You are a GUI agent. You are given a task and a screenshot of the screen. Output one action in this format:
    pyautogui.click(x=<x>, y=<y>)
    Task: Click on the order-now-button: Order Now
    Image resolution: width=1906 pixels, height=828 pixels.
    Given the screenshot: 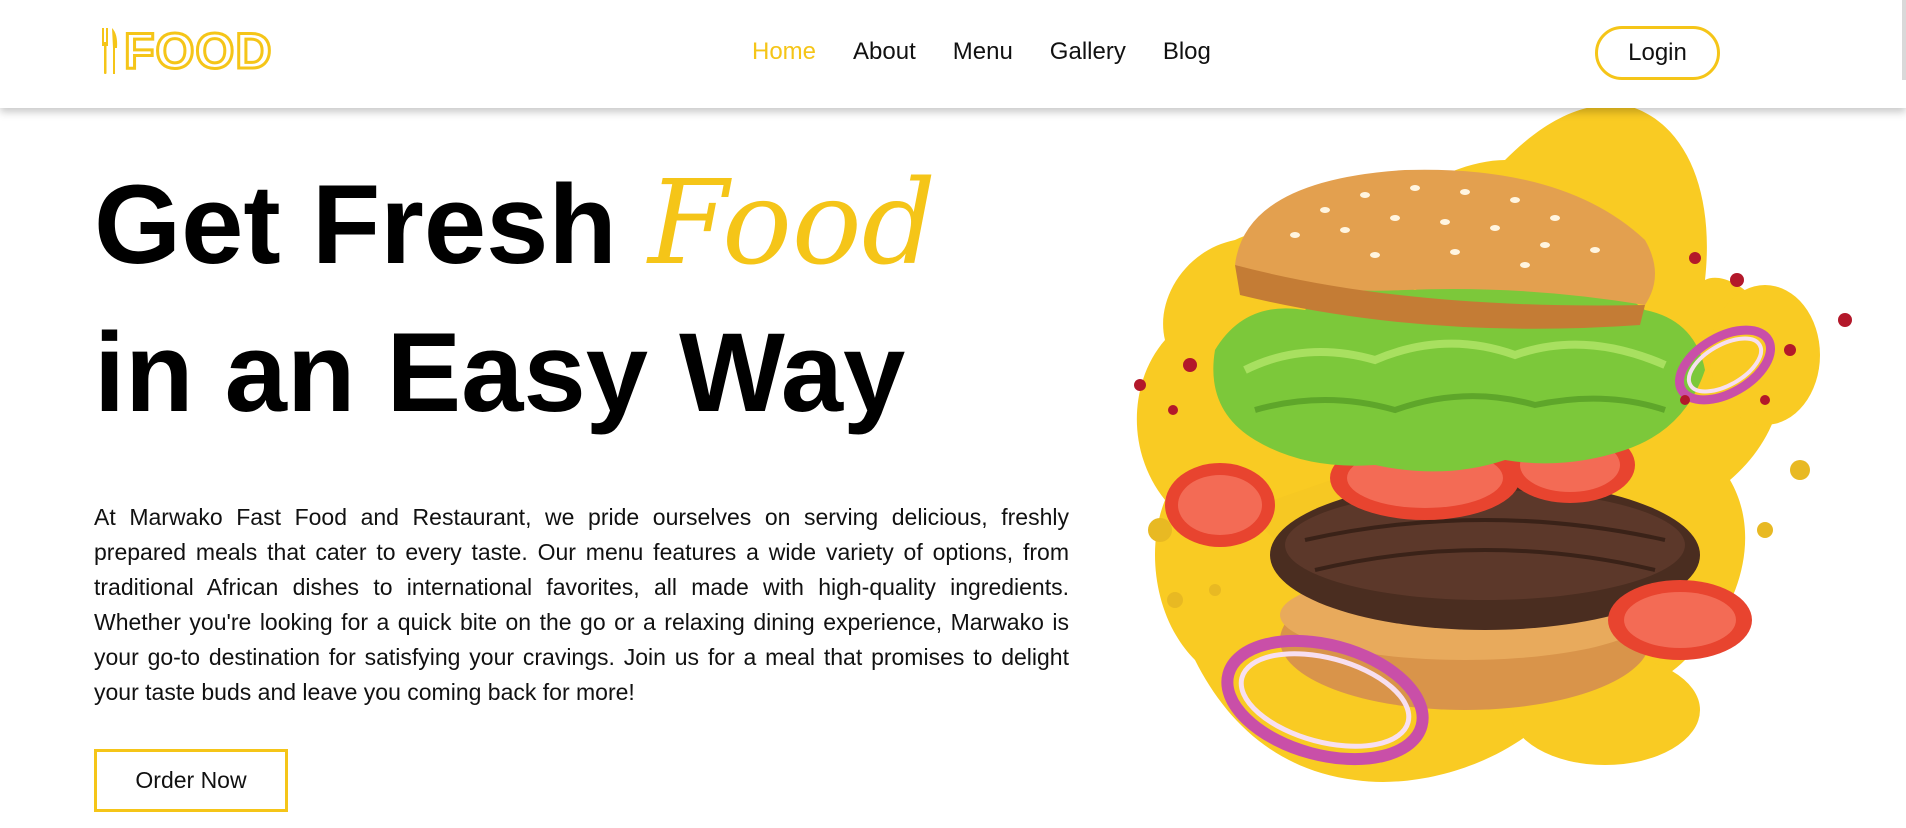 What is the action you would take?
    pyautogui.click(x=191, y=780)
    